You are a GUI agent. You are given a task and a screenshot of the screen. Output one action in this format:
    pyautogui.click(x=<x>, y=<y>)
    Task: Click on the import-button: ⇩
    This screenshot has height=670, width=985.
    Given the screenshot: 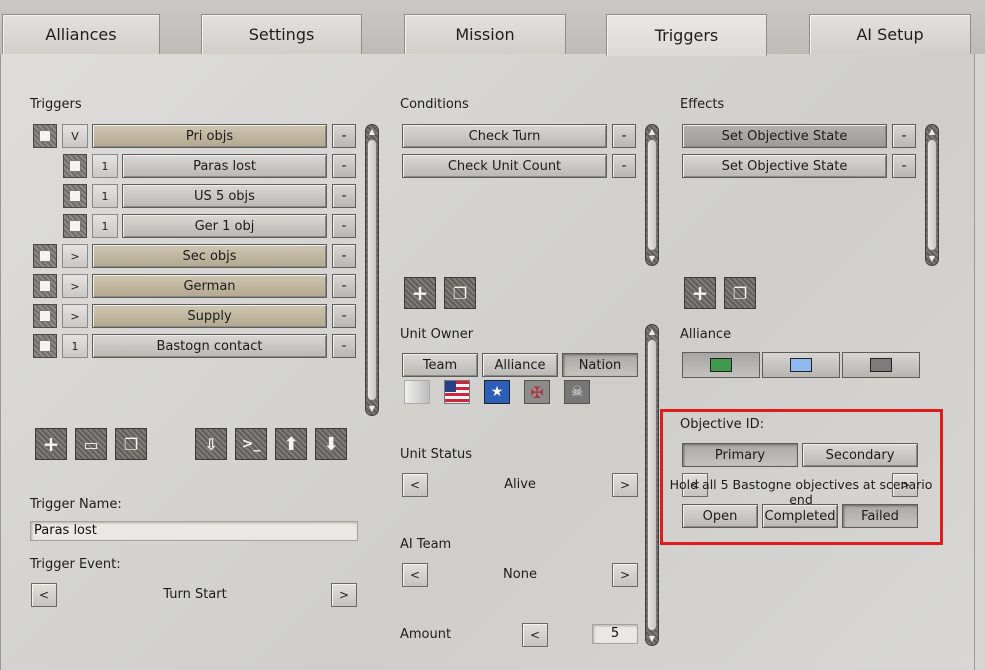 What is the action you would take?
    pyautogui.click(x=211, y=444)
    